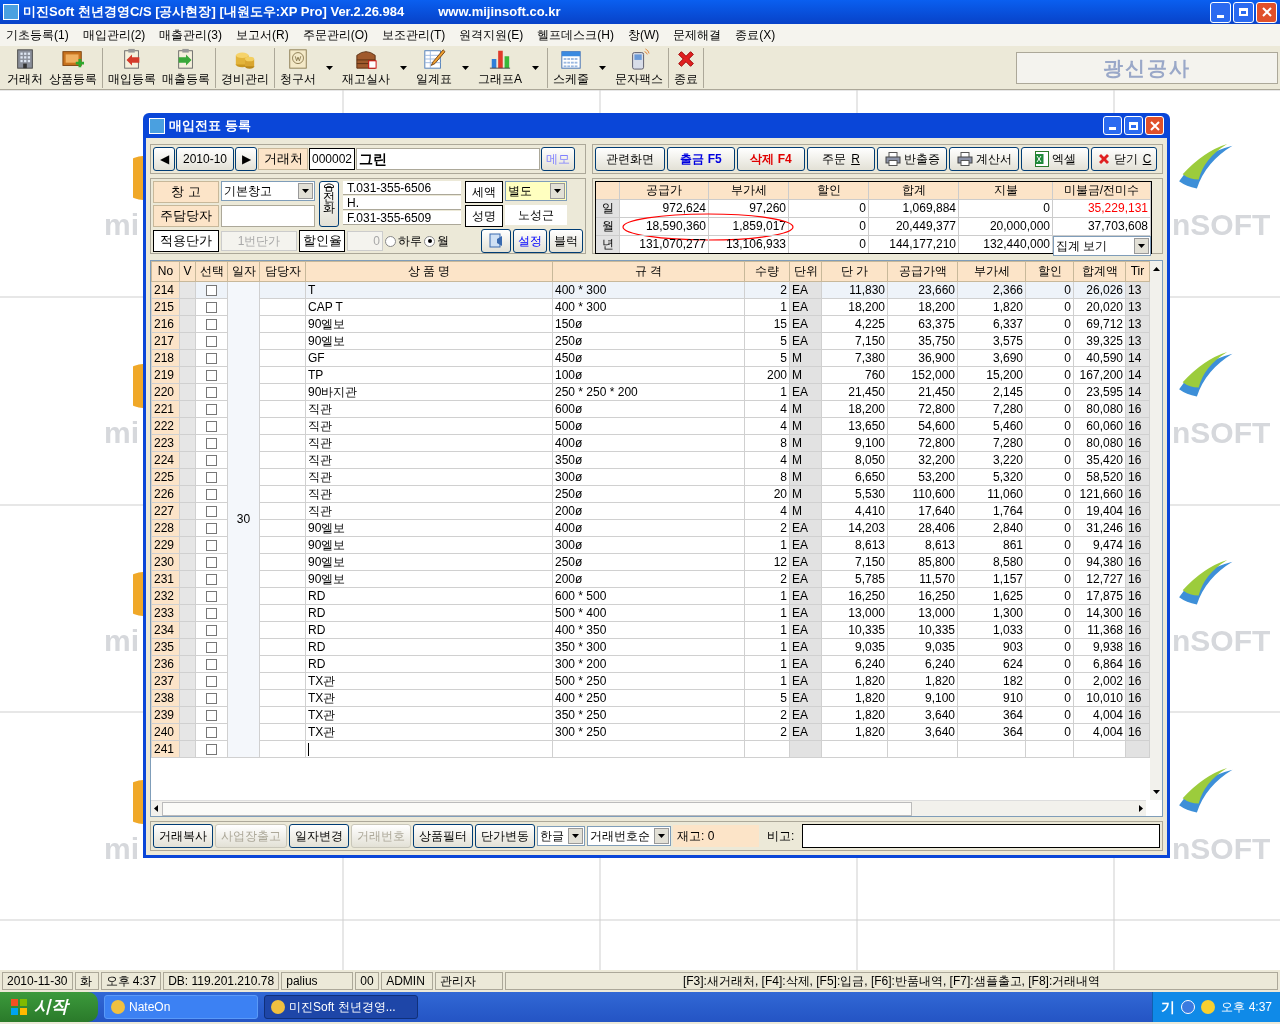  Describe the element at coordinates (1049, 271) in the screenshot. I see `column-header: 할인` at that location.